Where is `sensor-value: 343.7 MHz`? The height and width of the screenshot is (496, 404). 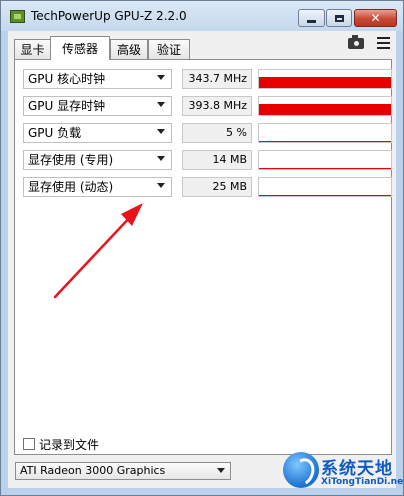 sensor-value: 343.7 MHz is located at coordinates (217, 79).